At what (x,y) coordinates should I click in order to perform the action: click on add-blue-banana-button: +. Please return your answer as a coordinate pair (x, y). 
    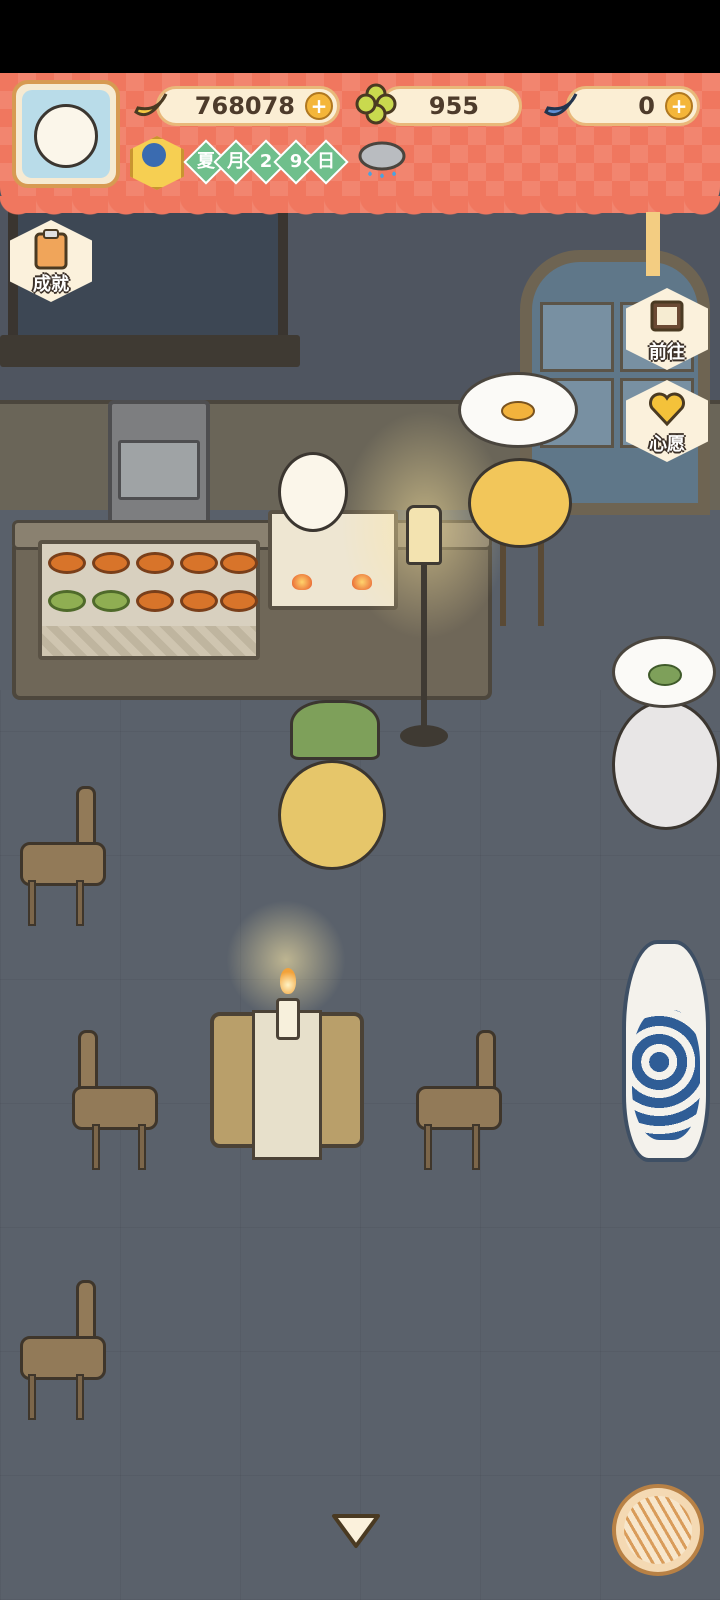
    Looking at the image, I should click on (679, 106).